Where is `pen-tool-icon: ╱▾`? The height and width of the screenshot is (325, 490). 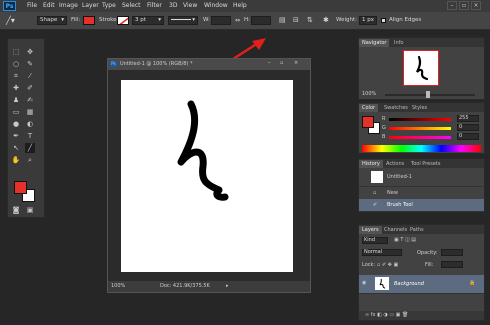
pen-tool-icon: ╱▾ is located at coordinates (10, 20).